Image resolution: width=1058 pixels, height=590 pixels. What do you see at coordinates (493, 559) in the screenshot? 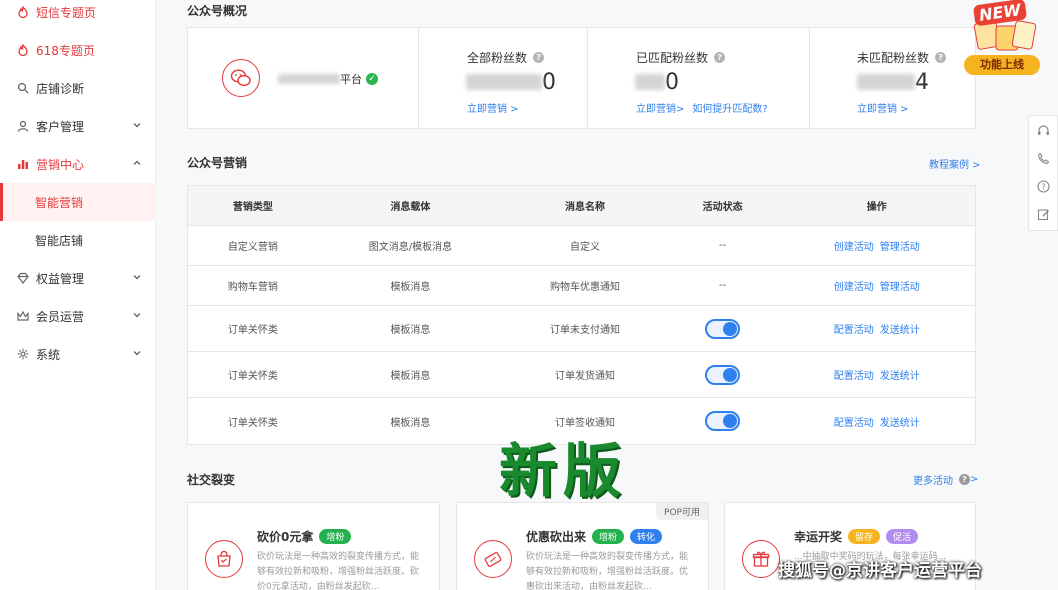
I see `coupon-icon` at bounding box center [493, 559].